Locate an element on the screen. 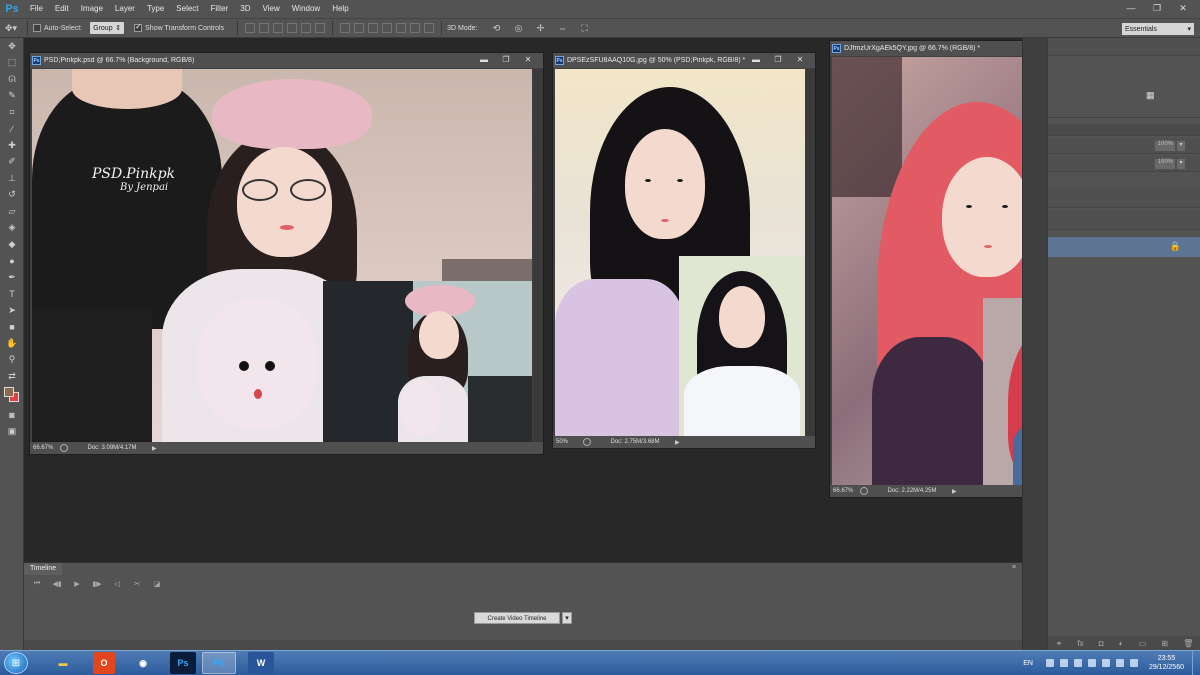 This screenshot has height=675, width=1200. distribute-bottom-icon is located at coordinates (373, 28).